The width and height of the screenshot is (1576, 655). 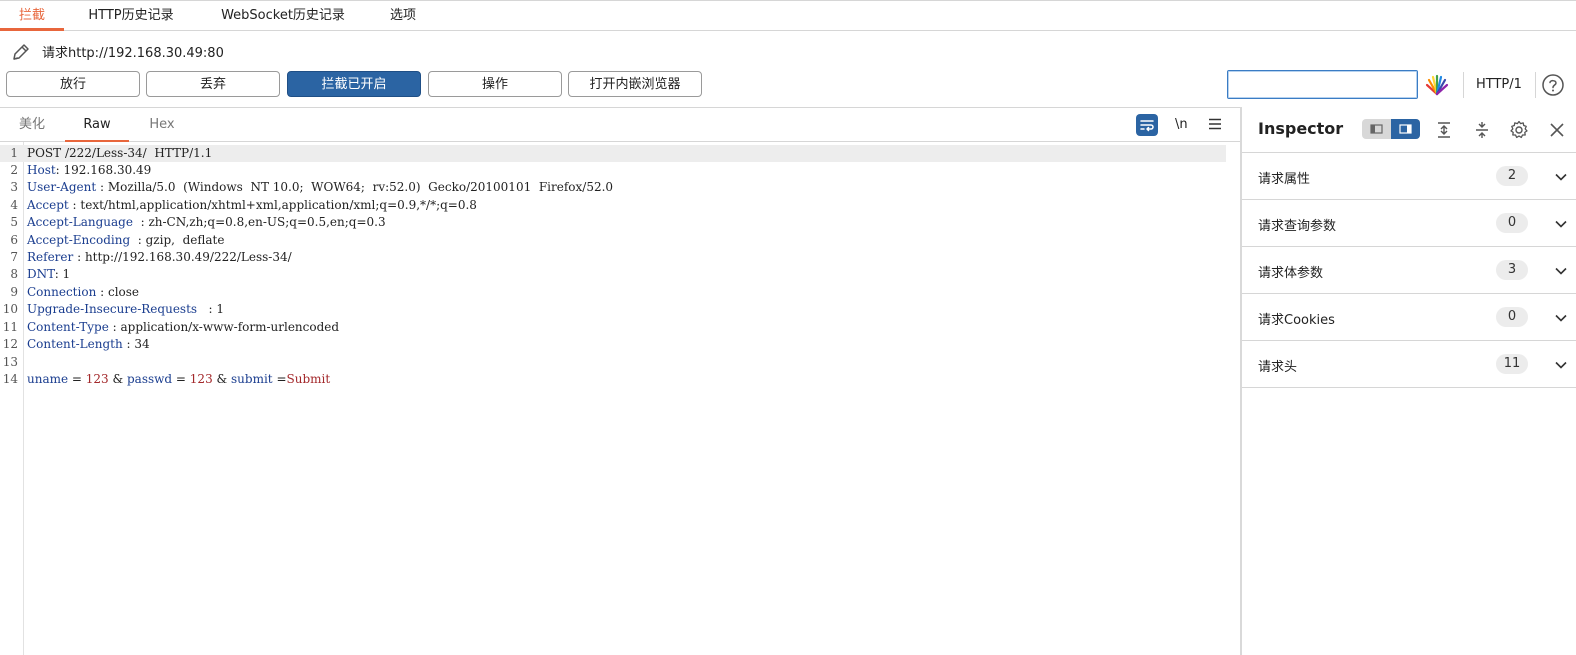 I want to click on code-line: 13, so click(x=613, y=362).